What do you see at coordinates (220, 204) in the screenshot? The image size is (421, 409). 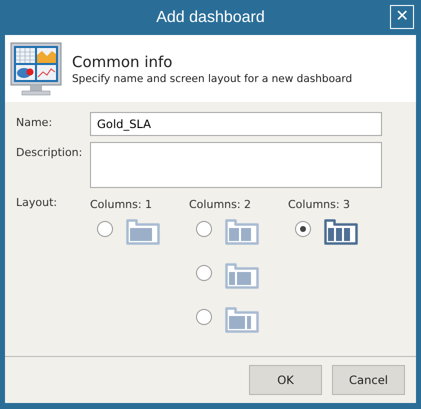 I see `column-count-label: Columns: 2` at bounding box center [220, 204].